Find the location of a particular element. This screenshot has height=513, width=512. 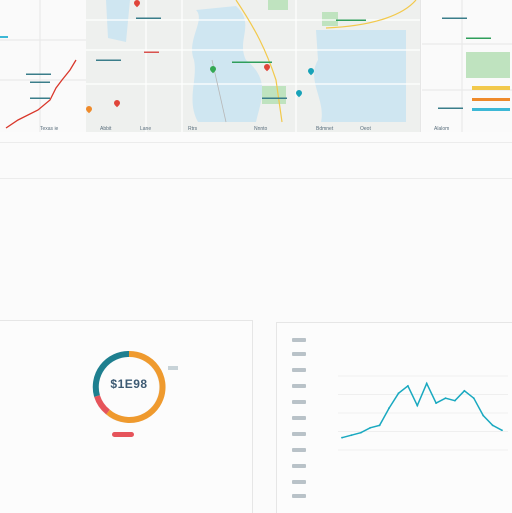

map-bottom-label: Lane is located at coordinates (146, 129).